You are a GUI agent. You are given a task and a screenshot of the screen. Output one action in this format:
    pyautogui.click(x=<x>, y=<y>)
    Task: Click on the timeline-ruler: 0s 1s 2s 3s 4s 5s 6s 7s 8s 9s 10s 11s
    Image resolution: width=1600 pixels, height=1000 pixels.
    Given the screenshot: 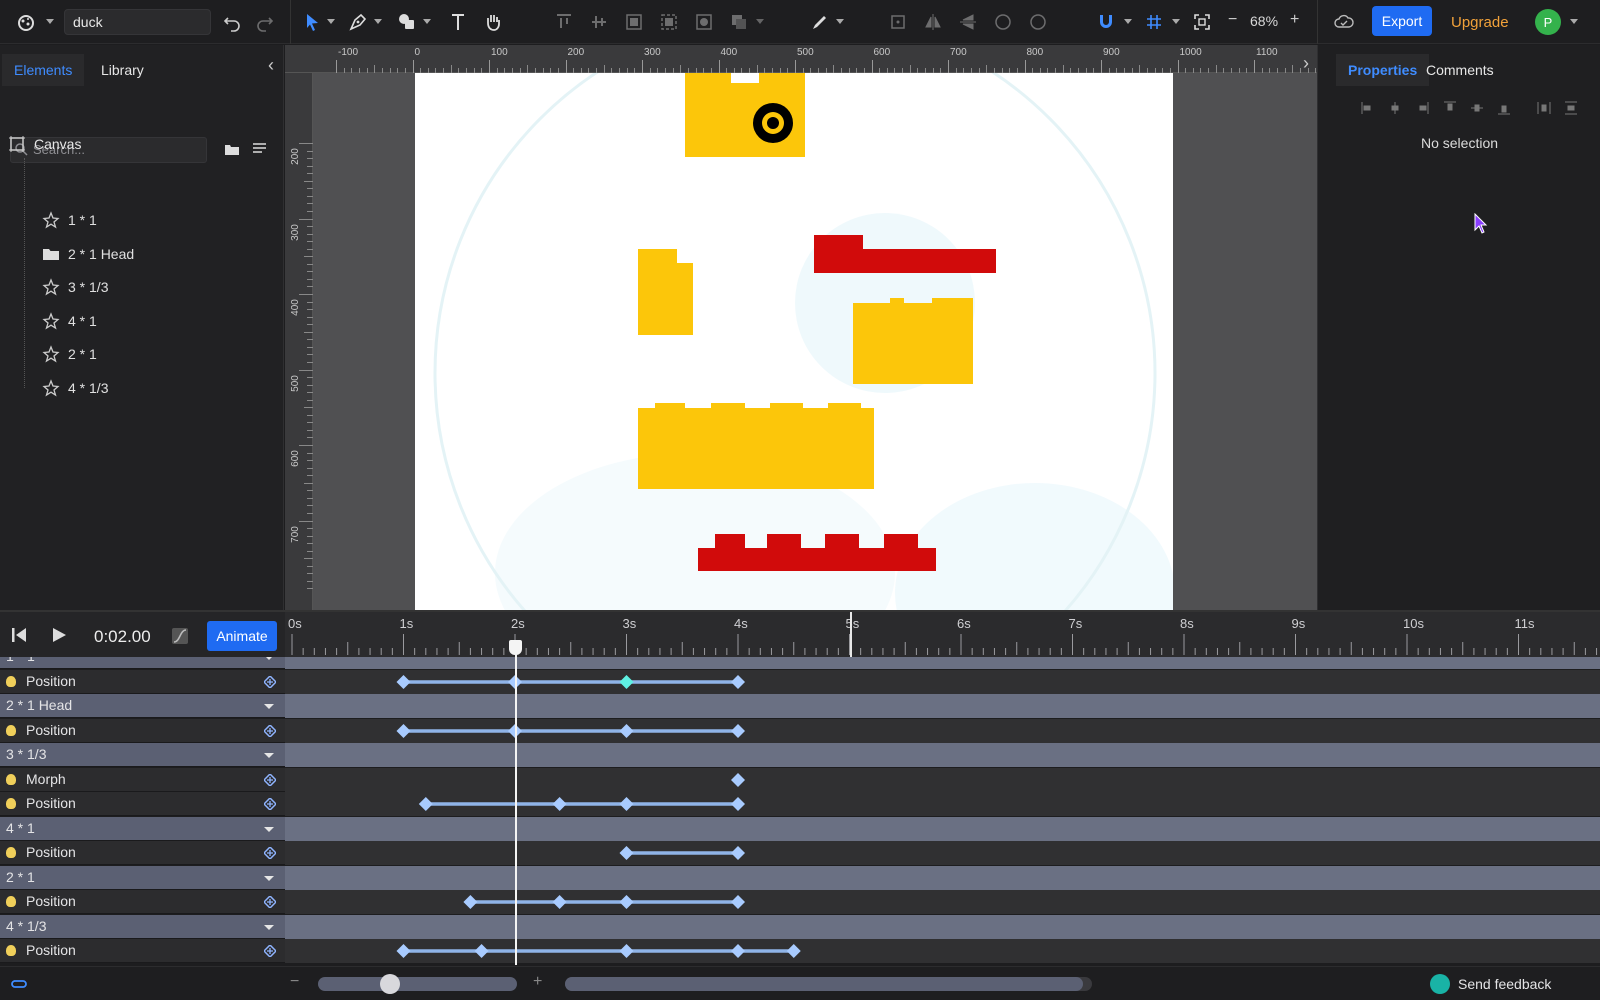 What is the action you would take?
    pyautogui.click(x=942, y=635)
    